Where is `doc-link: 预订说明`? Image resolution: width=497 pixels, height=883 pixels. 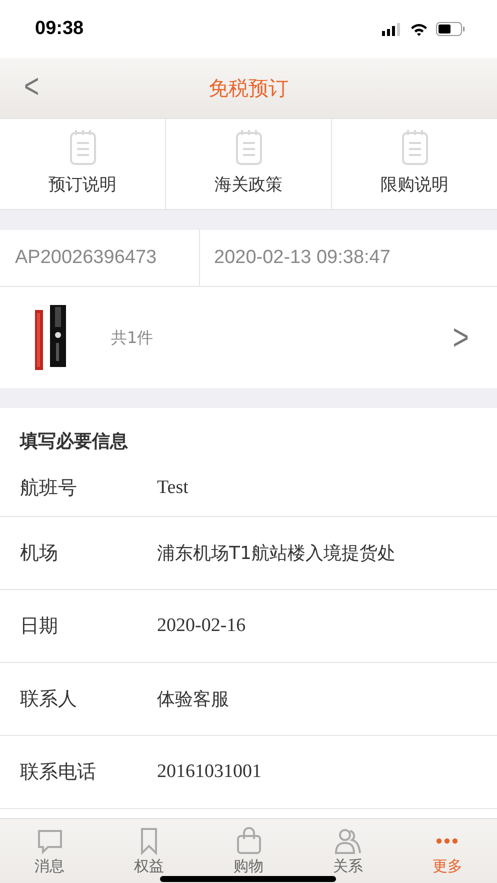
doc-link: 预订说明 is located at coordinates (83, 164).